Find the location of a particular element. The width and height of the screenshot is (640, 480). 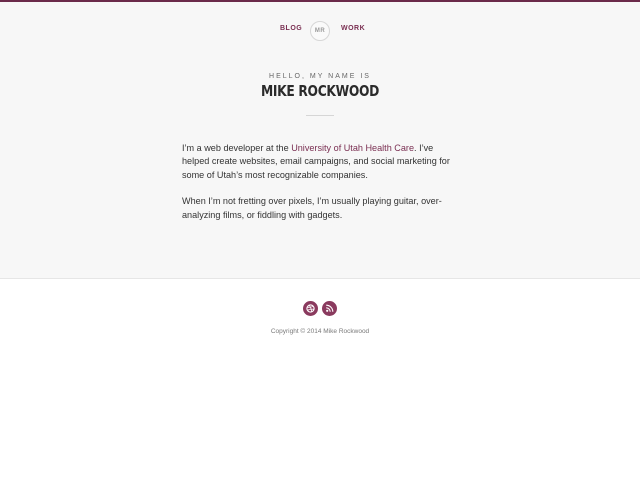

rss-icon is located at coordinates (330, 308).